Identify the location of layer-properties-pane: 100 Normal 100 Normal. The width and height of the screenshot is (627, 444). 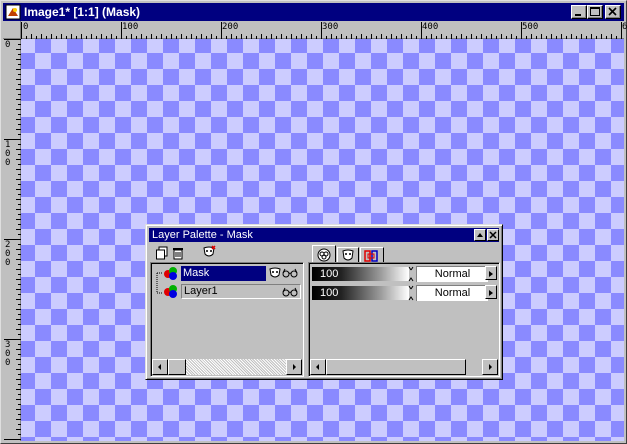
(404, 319).